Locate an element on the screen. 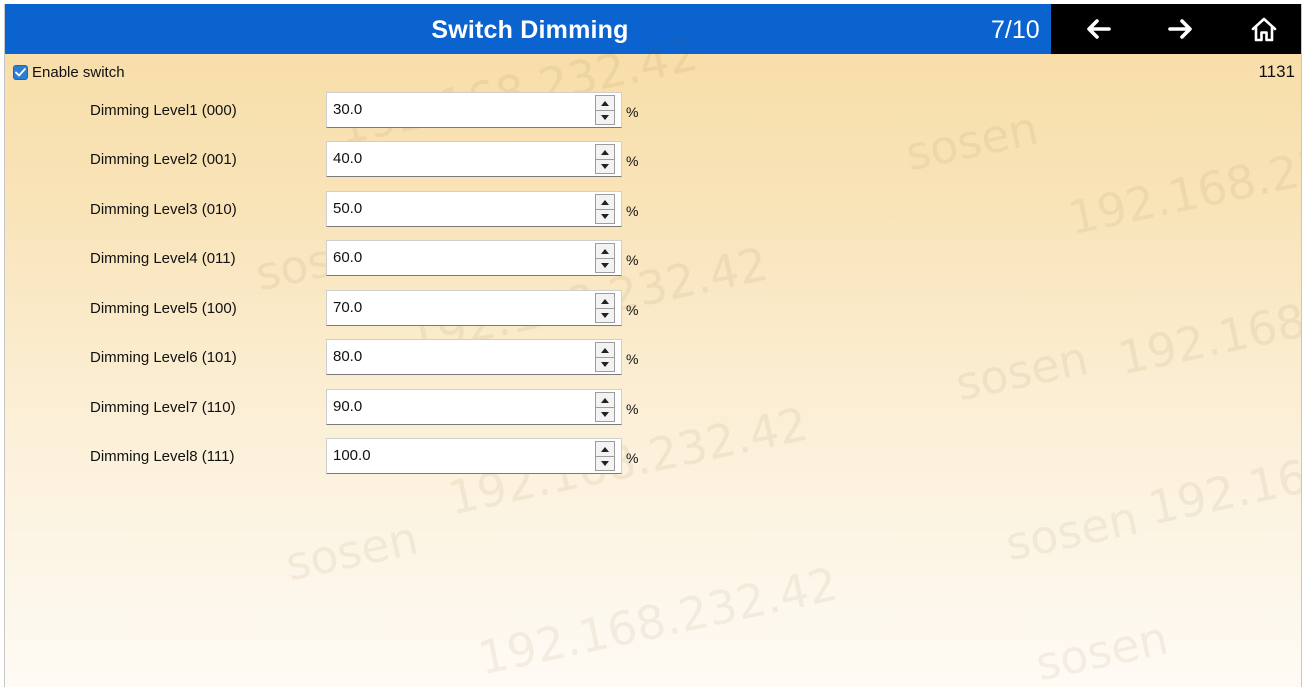 The width and height of the screenshot is (1304, 687). dimming-level-row: Dimming Level7 (110) 90.0 % is located at coordinates (355, 408).